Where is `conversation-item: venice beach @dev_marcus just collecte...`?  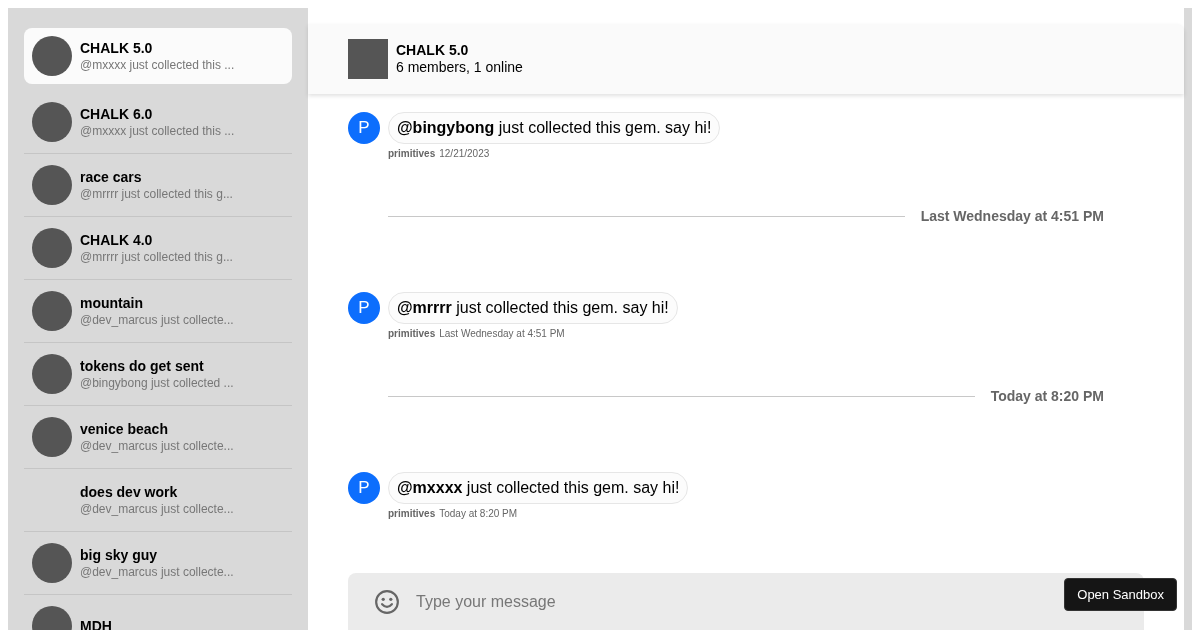 conversation-item: venice beach @dev_marcus just collecte... is located at coordinates (158, 437).